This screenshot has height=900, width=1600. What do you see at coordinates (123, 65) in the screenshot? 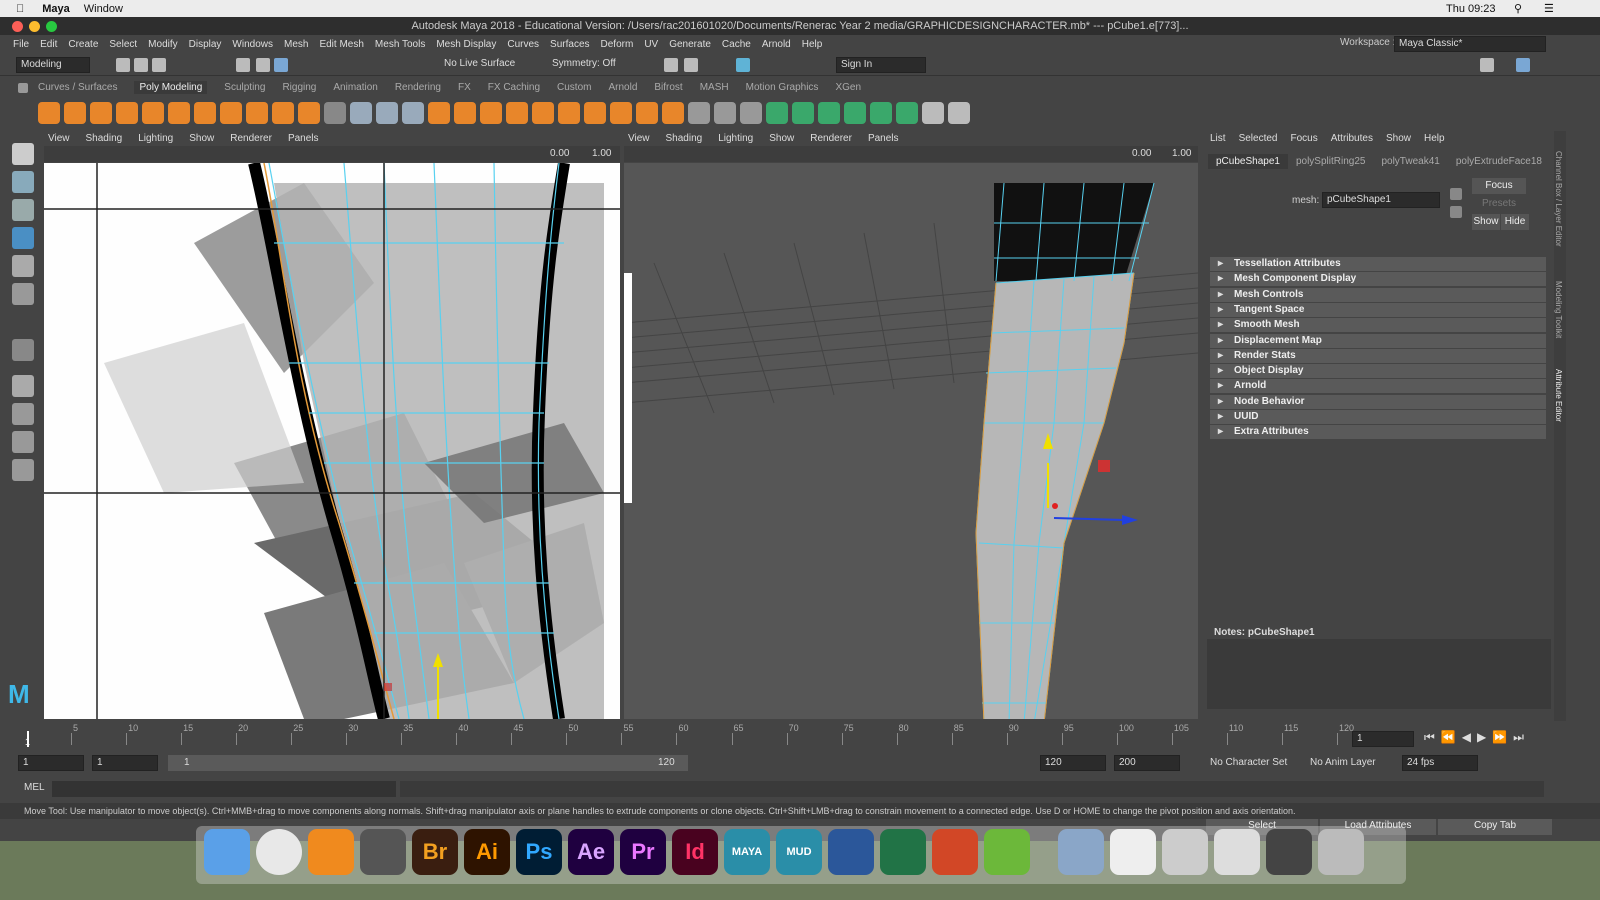
I see `new-scene-icon` at bounding box center [123, 65].